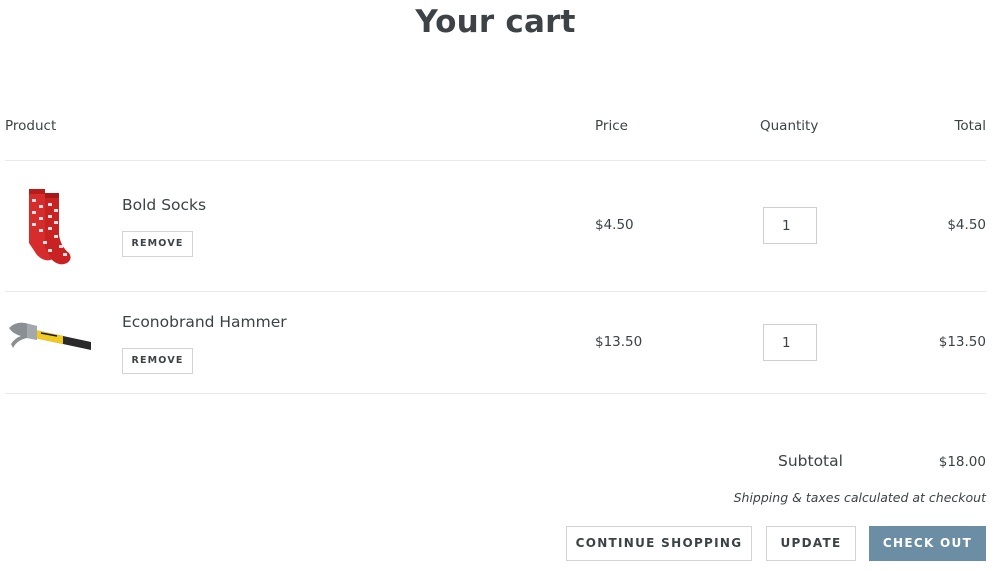 The height and width of the screenshot is (571, 1000). Describe the element at coordinates (619, 342) in the screenshot. I see `item-price: $13.50` at that location.